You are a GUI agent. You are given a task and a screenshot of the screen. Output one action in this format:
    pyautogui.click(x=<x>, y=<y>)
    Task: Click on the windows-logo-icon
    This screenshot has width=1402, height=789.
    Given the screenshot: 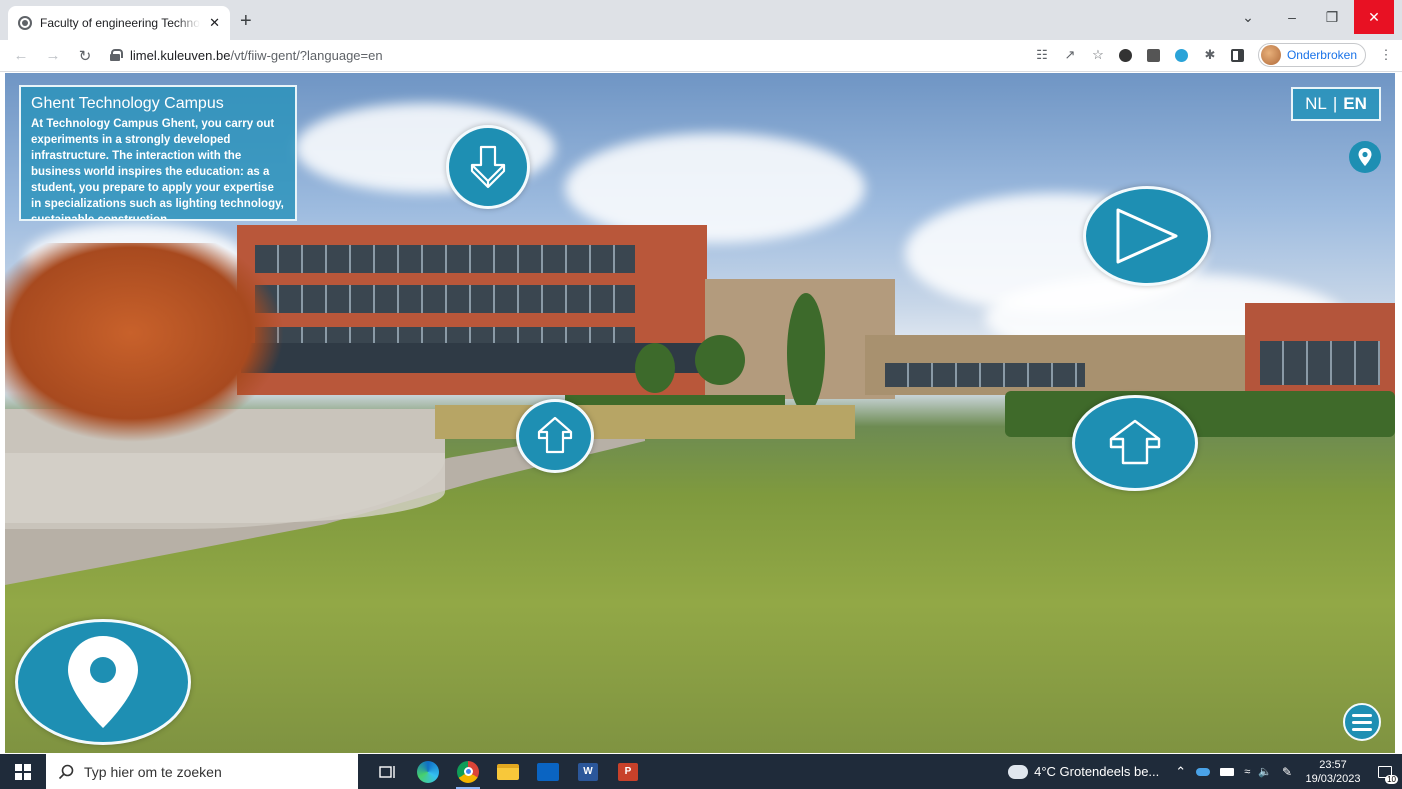 What is the action you would take?
    pyautogui.click(x=23, y=771)
    